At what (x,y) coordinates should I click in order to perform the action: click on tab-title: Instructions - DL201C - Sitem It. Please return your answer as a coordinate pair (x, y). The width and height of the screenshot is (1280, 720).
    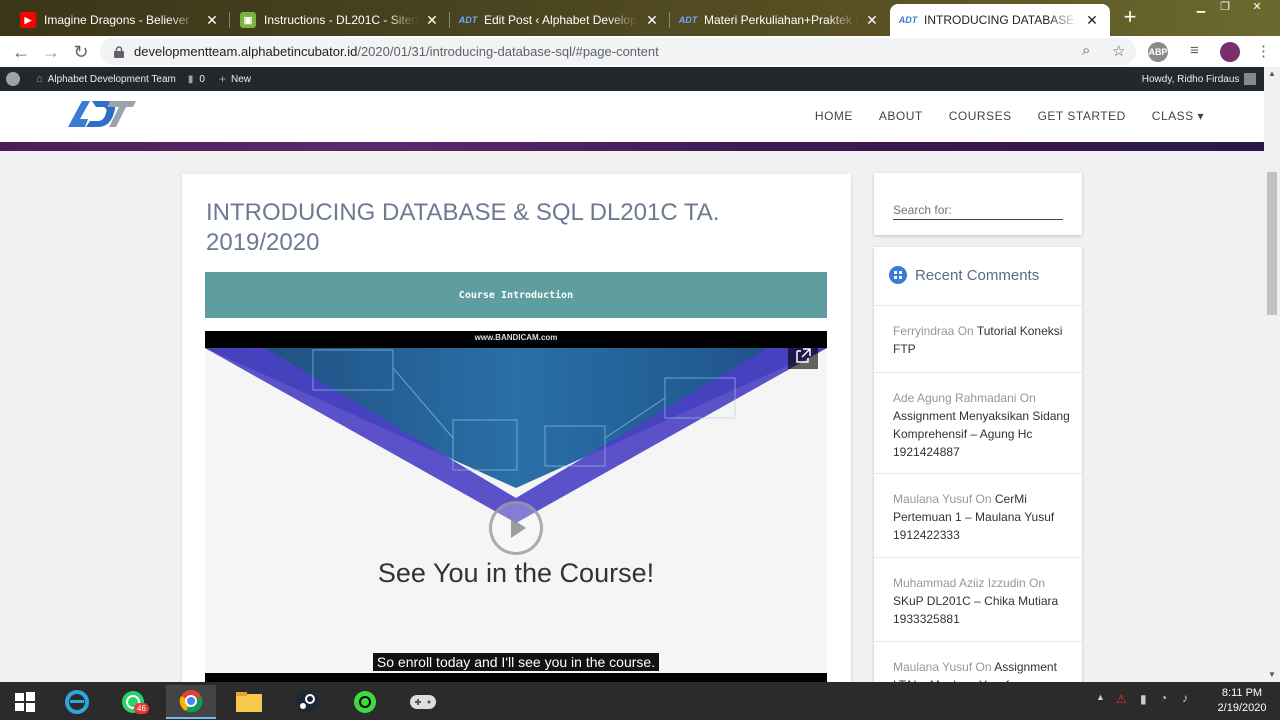
    Looking at the image, I should click on (341, 20).